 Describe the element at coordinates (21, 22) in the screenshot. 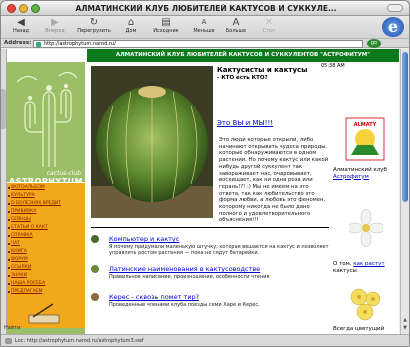

I see `back-arrow-icon: ◀` at that location.